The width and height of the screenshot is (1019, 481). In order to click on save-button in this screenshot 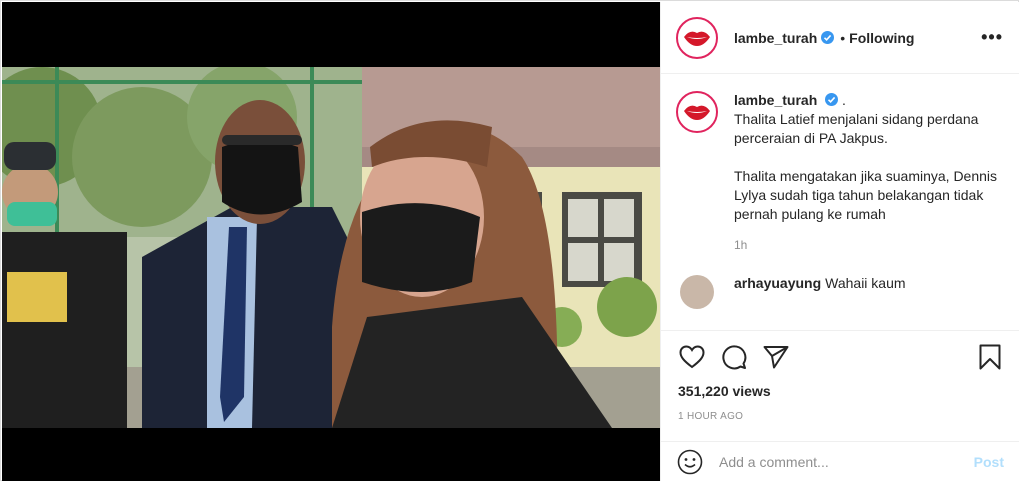, I will do `click(990, 357)`.